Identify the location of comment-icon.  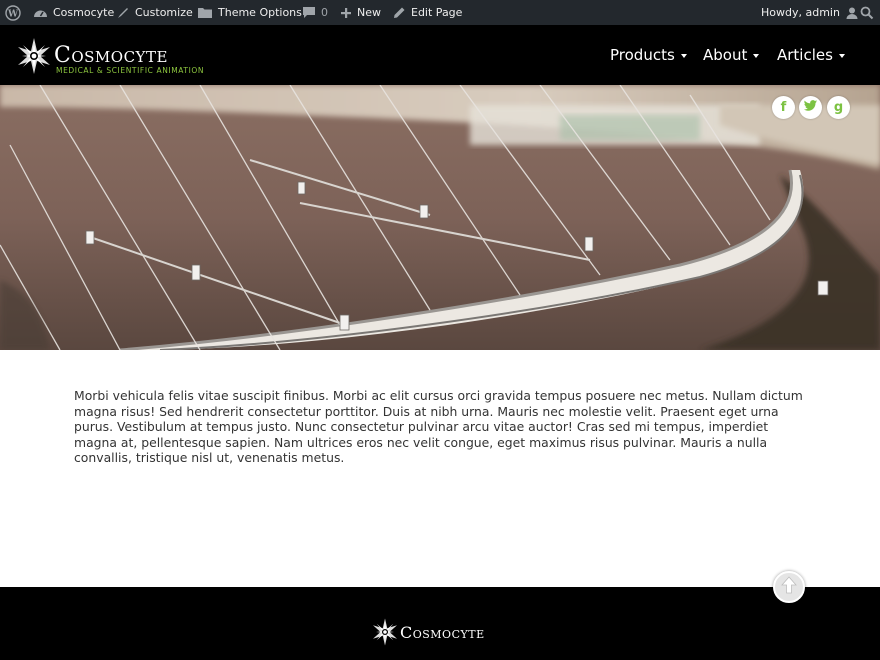
(309, 12).